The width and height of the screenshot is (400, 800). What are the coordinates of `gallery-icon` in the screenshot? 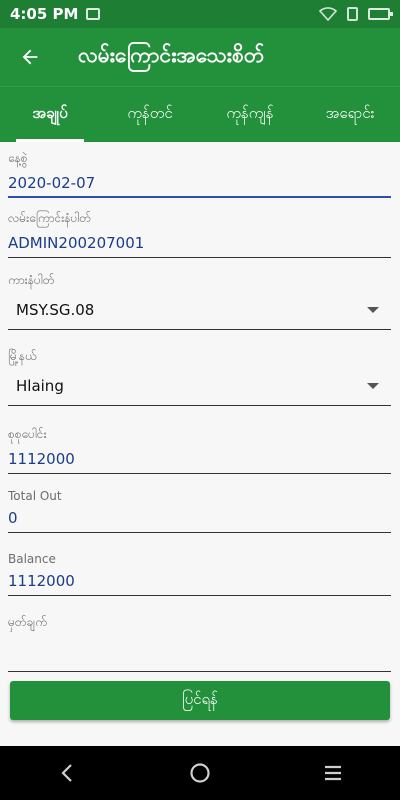 It's located at (93, 14).